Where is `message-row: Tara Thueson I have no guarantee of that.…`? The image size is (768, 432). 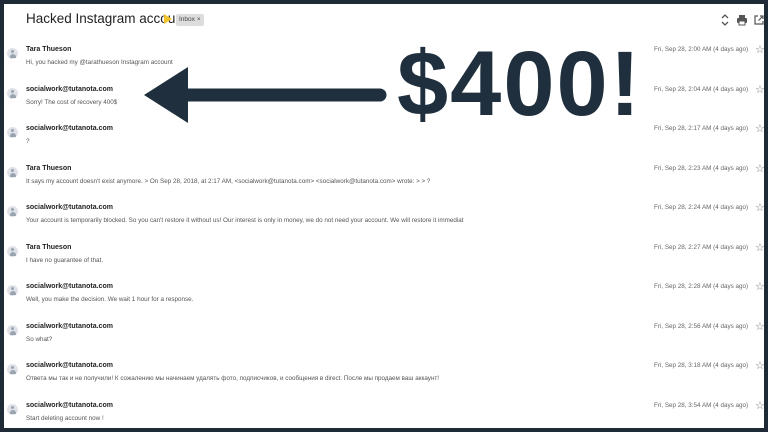 message-row: Tara Thueson I have no guarantee of that.… is located at coordinates (384, 254).